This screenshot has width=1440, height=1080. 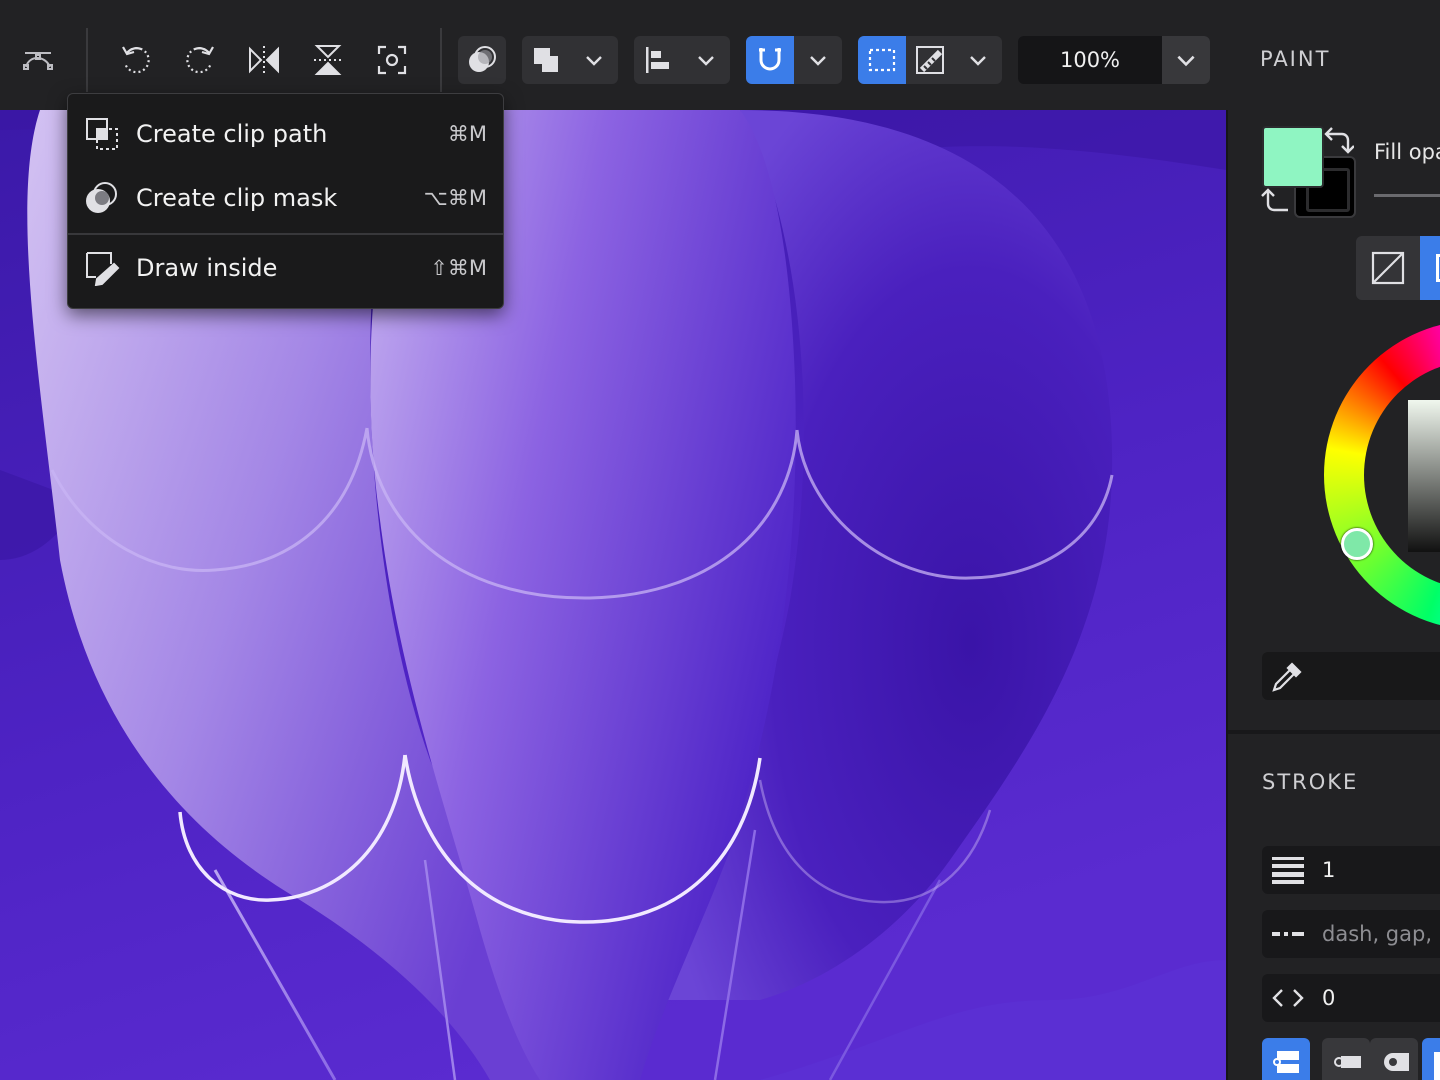 I want to click on no-paint-icon, so click(x=1388, y=268).